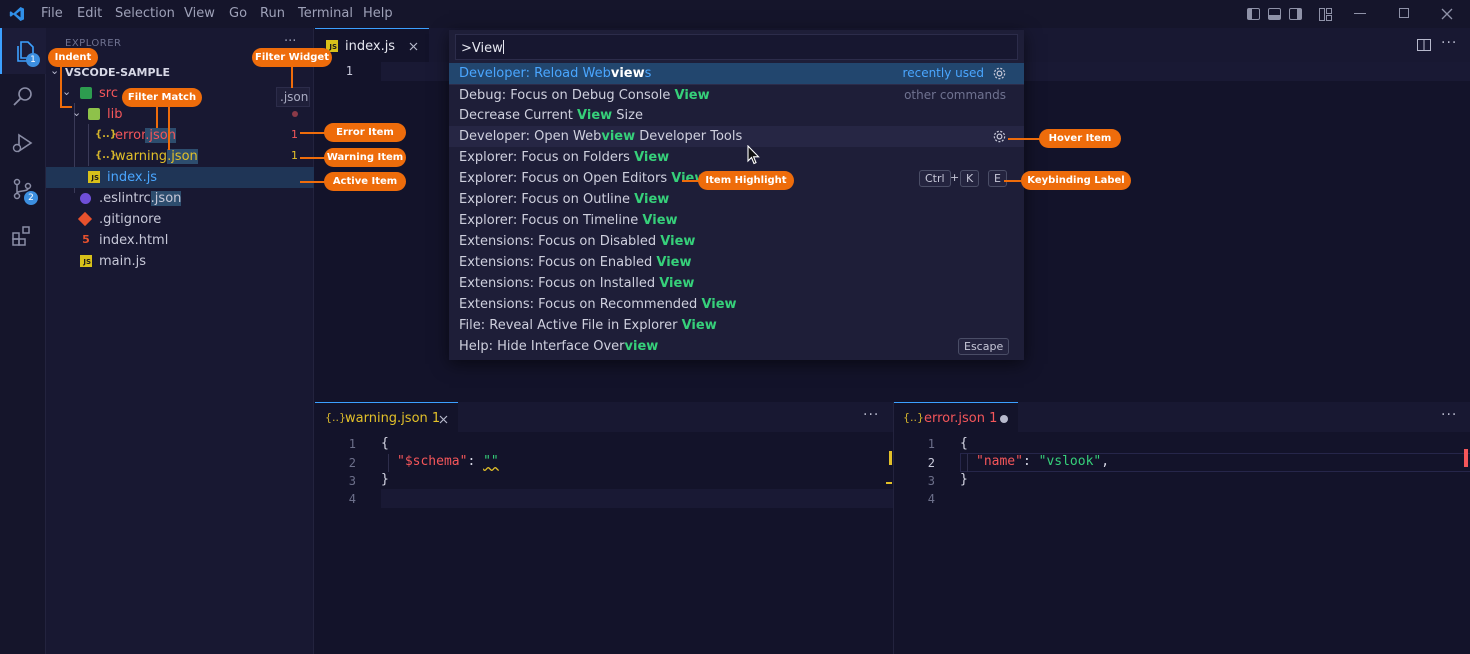 The width and height of the screenshot is (1470, 654). What do you see at coordinates (77, 112) in the screenshot?
I see `chevron-down-icon: ⌄` at bounding box center [77, 112].